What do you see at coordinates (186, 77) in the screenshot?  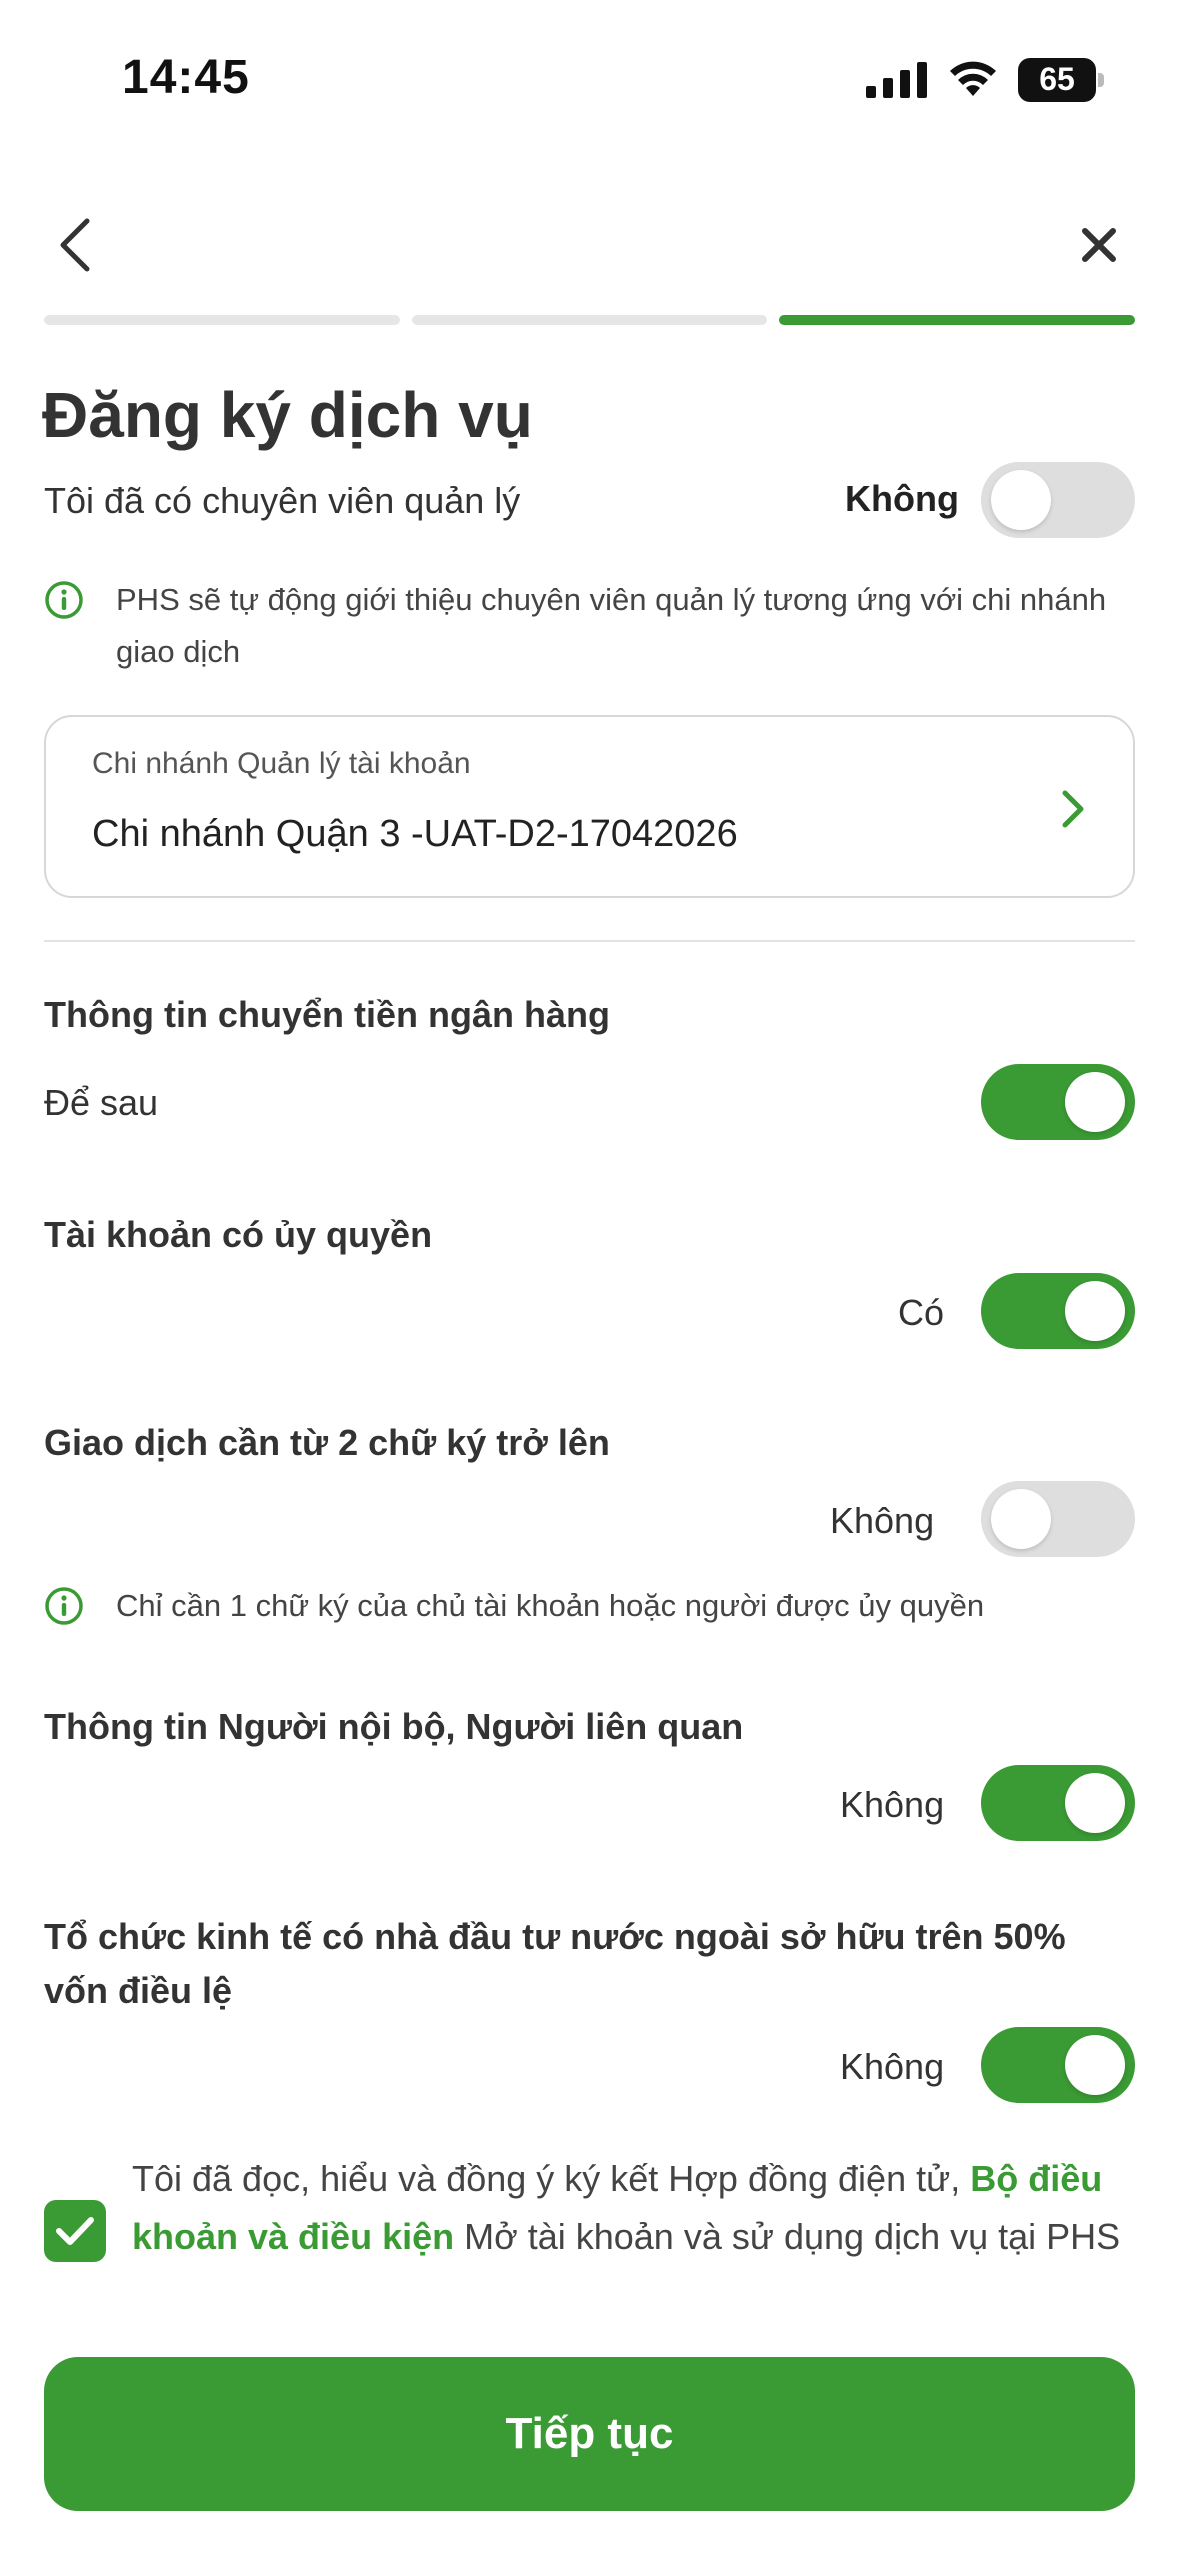 I see `status-time: 14:45` at bounding box center [186, 77].